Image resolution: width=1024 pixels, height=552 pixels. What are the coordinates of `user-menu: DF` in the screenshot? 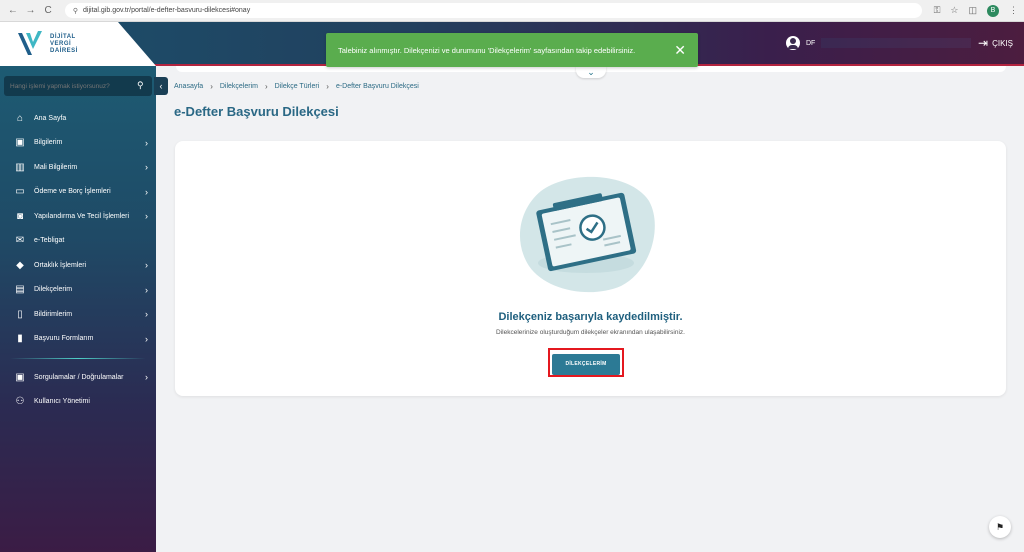 It's located at (879, 43).